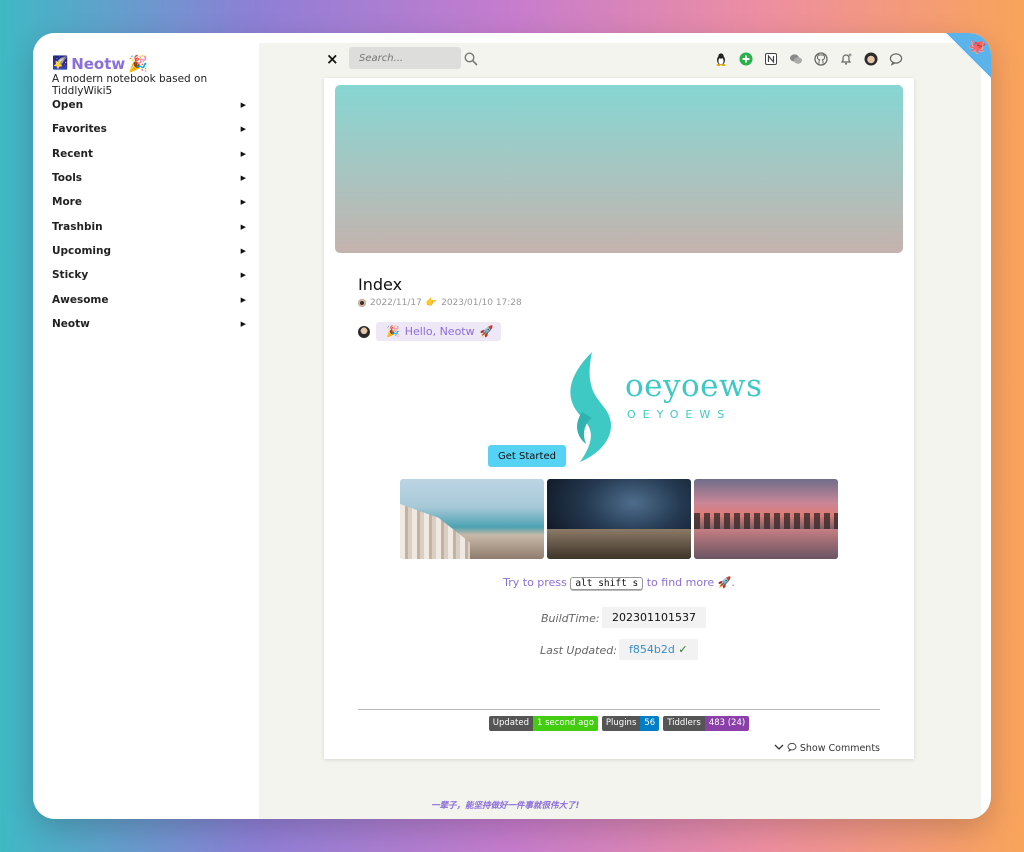 The height and width of the screenshot is (852, 1024). What do you see at coordinates (82, 250) in the screenshot?
I see `sidebar-item-label: Upcoming` at bounding box center [82, 250].